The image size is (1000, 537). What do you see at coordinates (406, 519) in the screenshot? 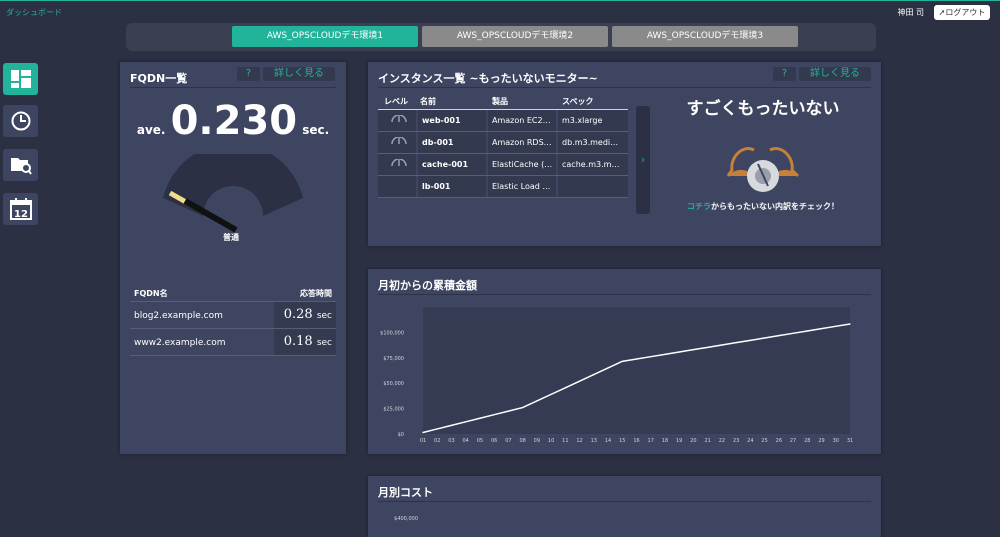
I see `monthly-y-tick: $400,000` at bounding box center [406, 519].